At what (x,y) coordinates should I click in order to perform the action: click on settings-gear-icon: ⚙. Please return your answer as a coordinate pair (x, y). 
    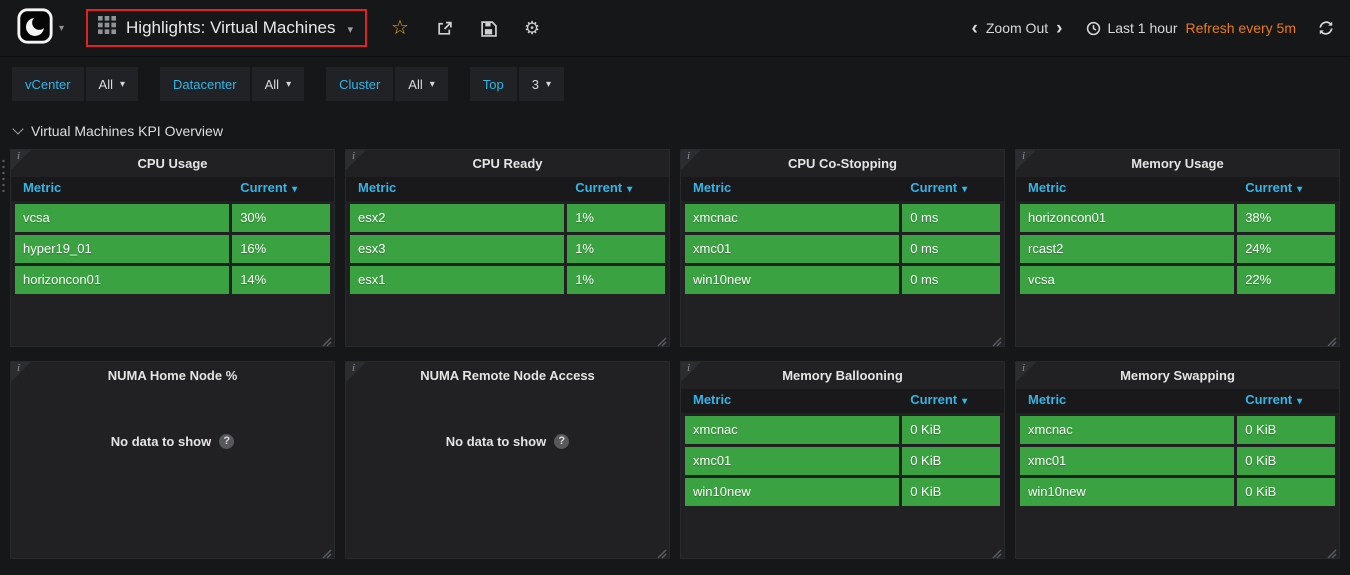
    Looking at the image, I should click on (532, 28).